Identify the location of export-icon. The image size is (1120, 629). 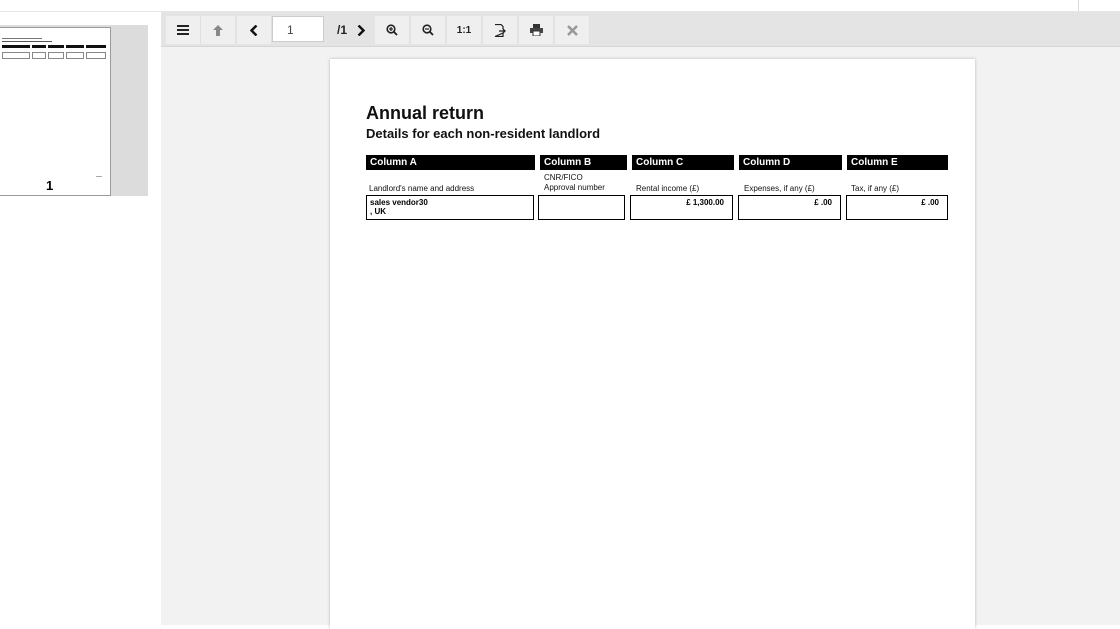
(500, 30).